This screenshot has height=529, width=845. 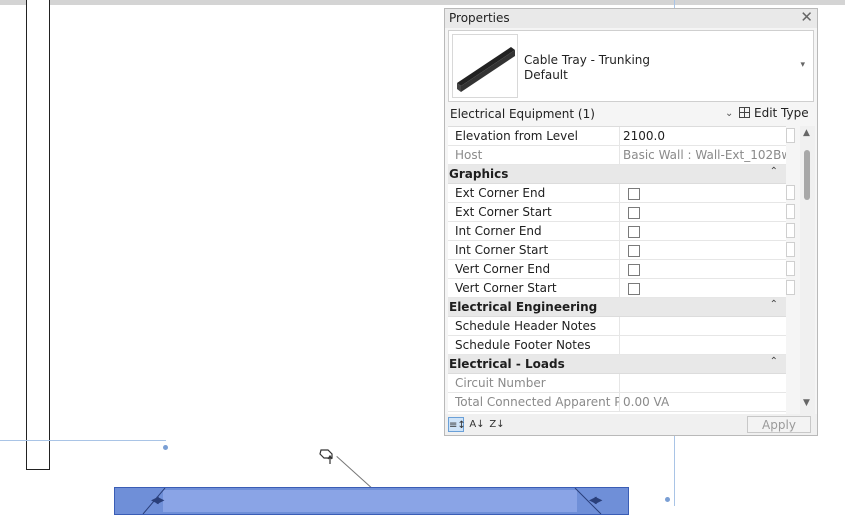 I want to click on edit-button-column, so click(x=792, y=270).